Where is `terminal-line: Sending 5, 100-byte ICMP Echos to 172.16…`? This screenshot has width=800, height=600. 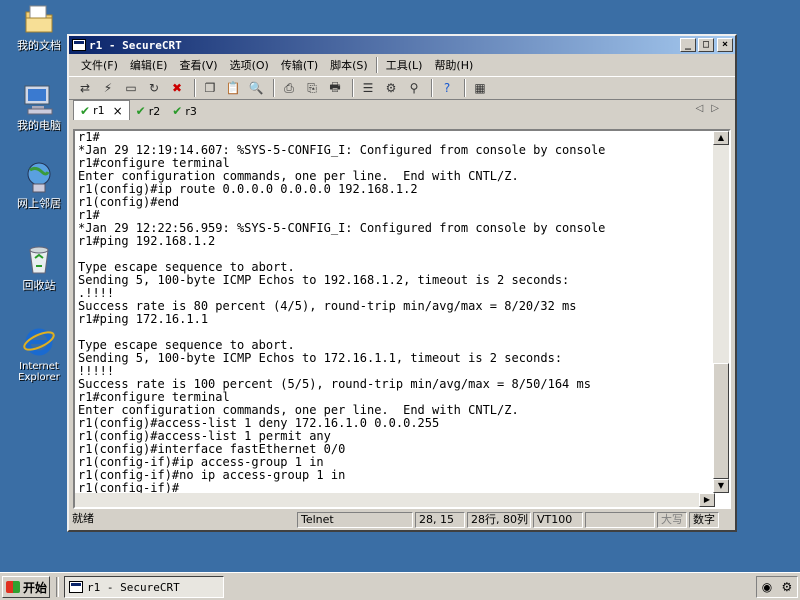 terminal-line: Sending 5, 100-byte ICMP Echos to 172.16… is located at coordinates (320, 358).